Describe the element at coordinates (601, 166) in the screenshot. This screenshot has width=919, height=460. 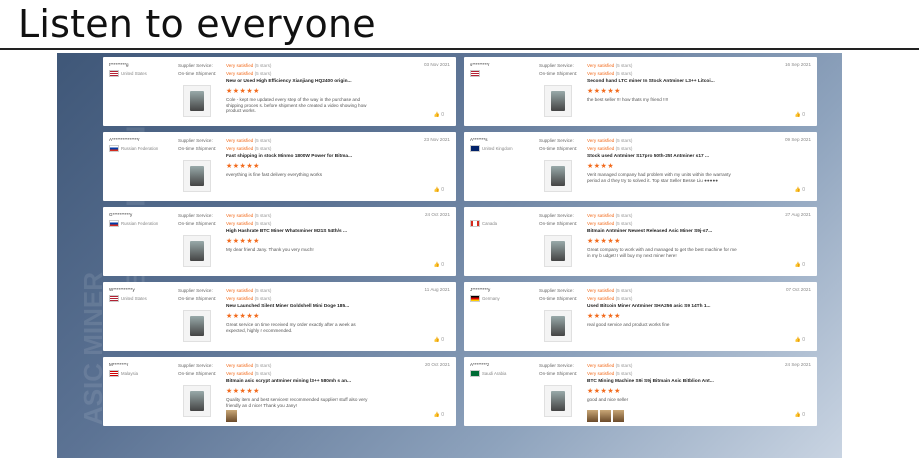
I see `star-rating: ★★★★` at that location.